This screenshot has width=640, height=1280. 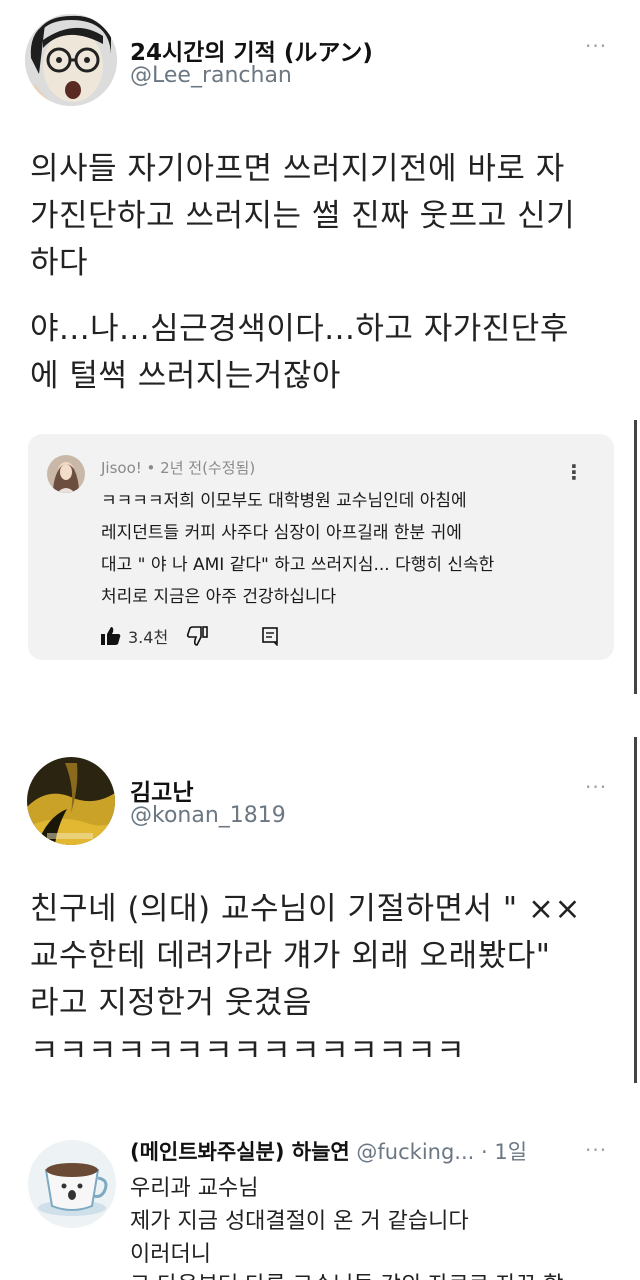 What do you see at coordinates (171, 1003) in the screenshot?
I see `tweet-text-line: 라고 지정한거 웃겼음` at bounding box center [171, 1003].